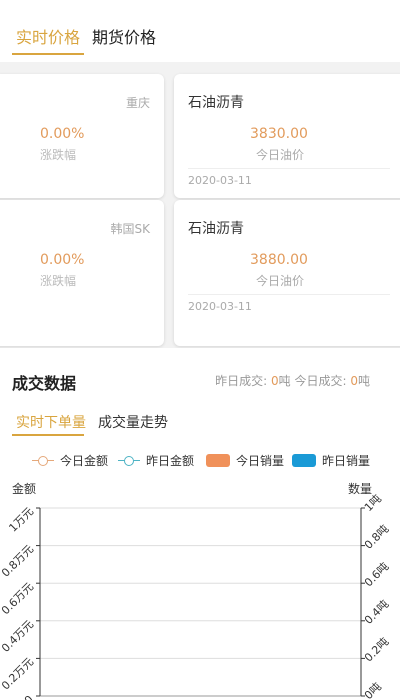 The image size is (400, 700). What do you see at coordinates (18, 673) in the screenshot?
I see `y-tick-label: 0.2万元` at bounding box center [18, 673].